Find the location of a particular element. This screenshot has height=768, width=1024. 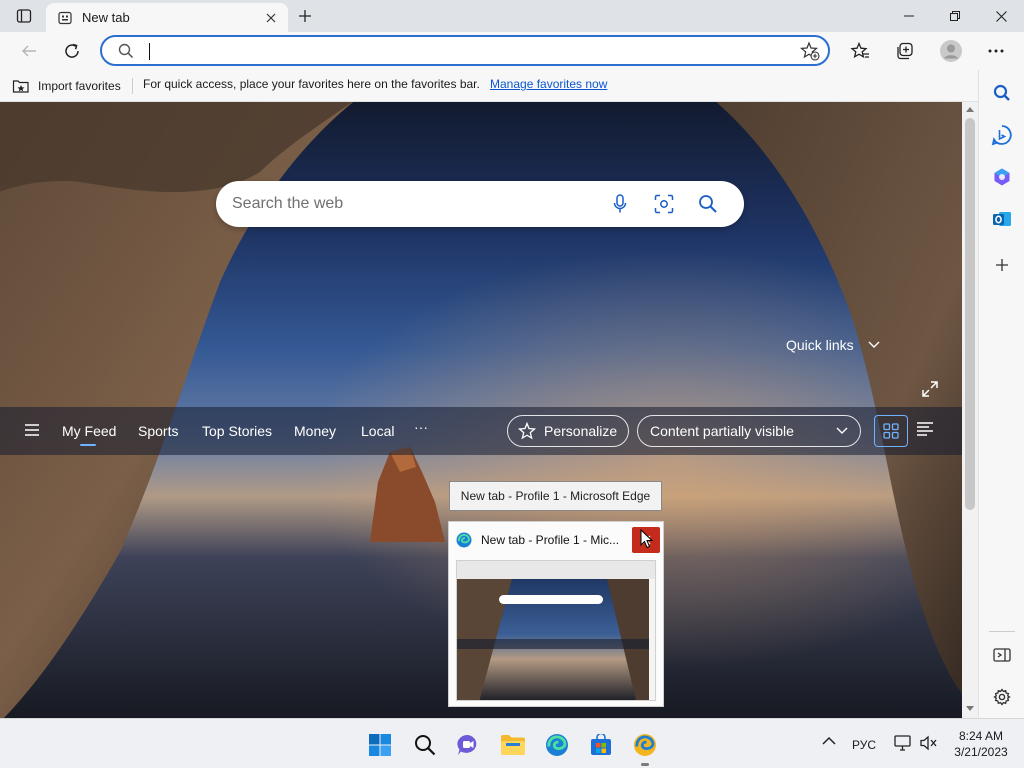

back-arrow-icon is located at coordinates (29, 51).